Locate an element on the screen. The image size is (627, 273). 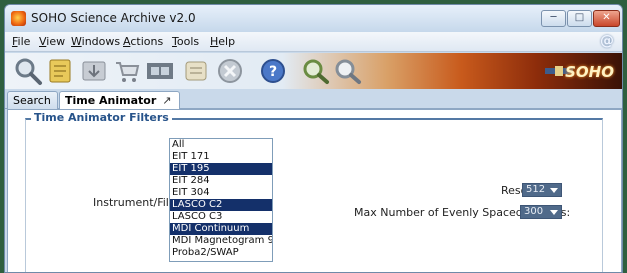
close-button: ✕ is located at coordinates (606, 18).